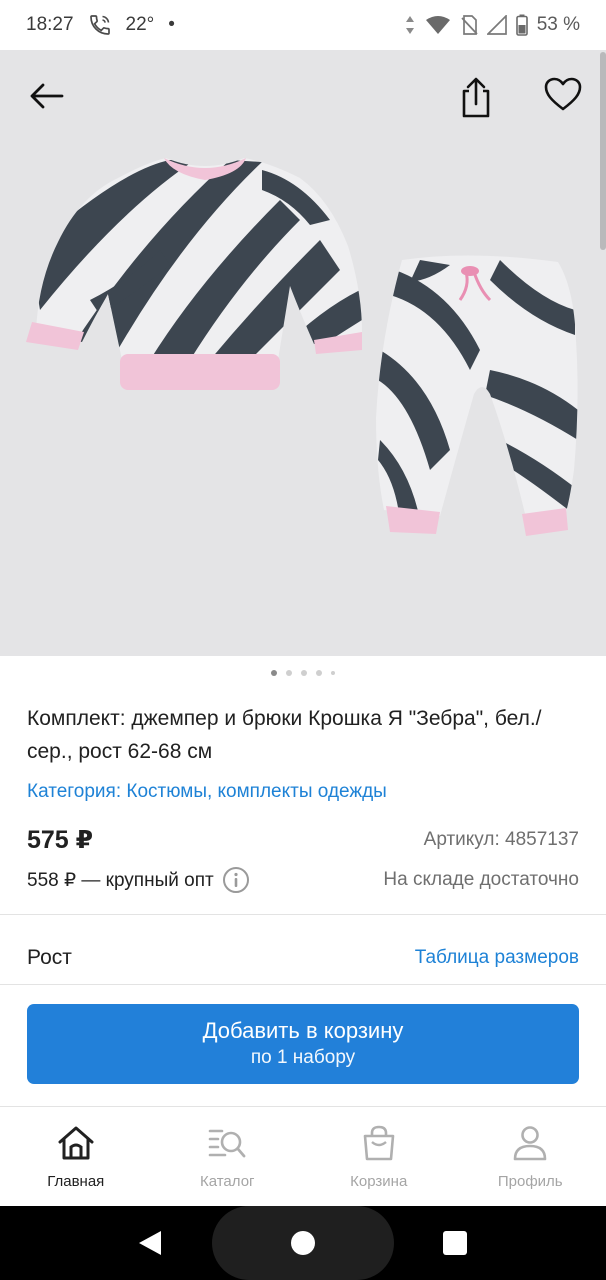 This screenshot has height=1280, width=606. Describe the element at coordinates (558, 24) in the screenshot. I see `battery-percent: 53 %` at that location.